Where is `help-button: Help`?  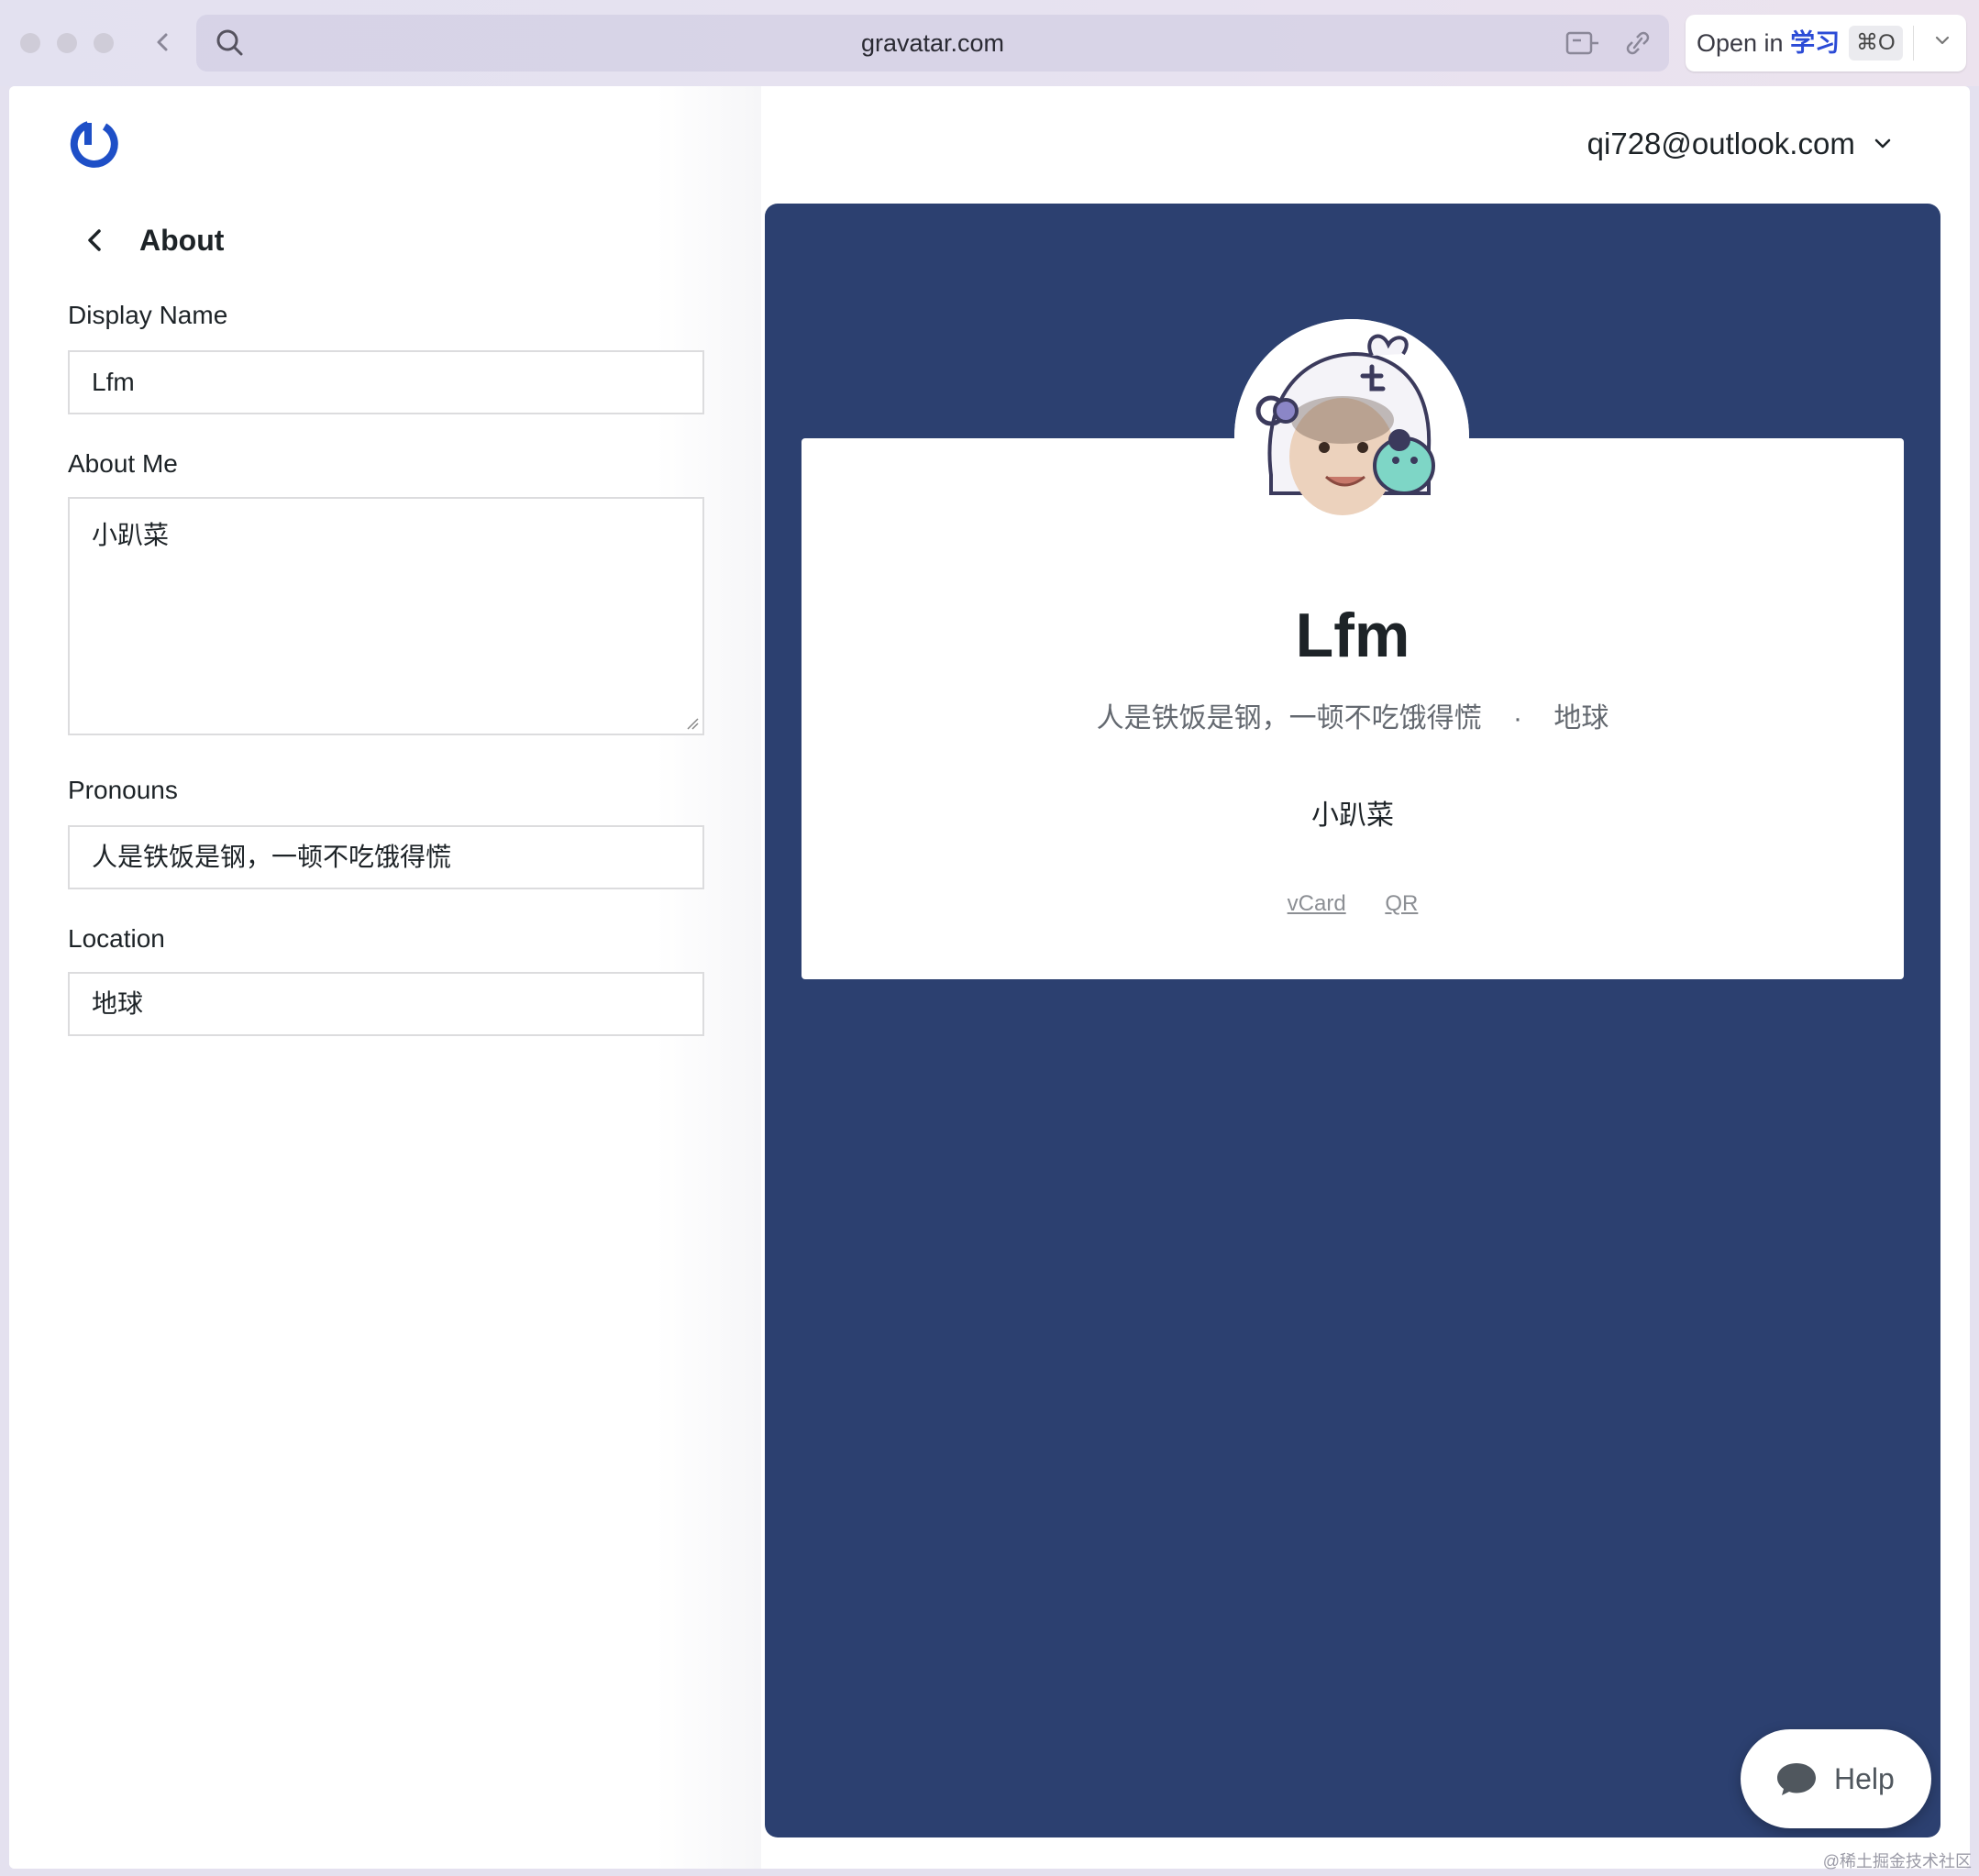 help-button: Help is located at coordinates (1836, 1778).